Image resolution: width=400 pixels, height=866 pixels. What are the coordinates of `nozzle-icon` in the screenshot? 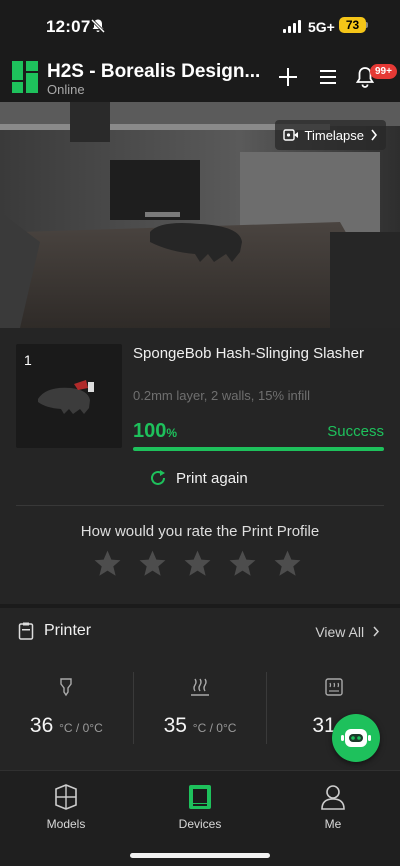 It's located at (66, 687).